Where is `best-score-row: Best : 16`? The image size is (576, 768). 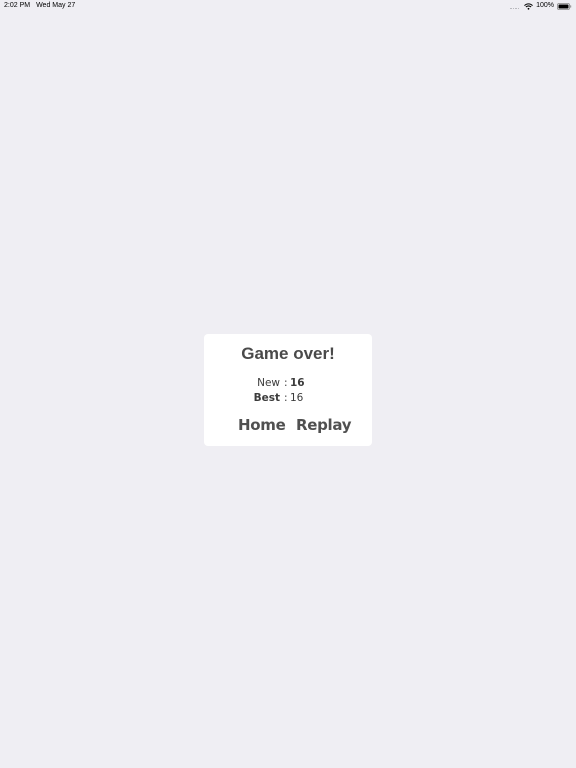
best-score-row: Best : 16 is located at coordinates (288, 399).